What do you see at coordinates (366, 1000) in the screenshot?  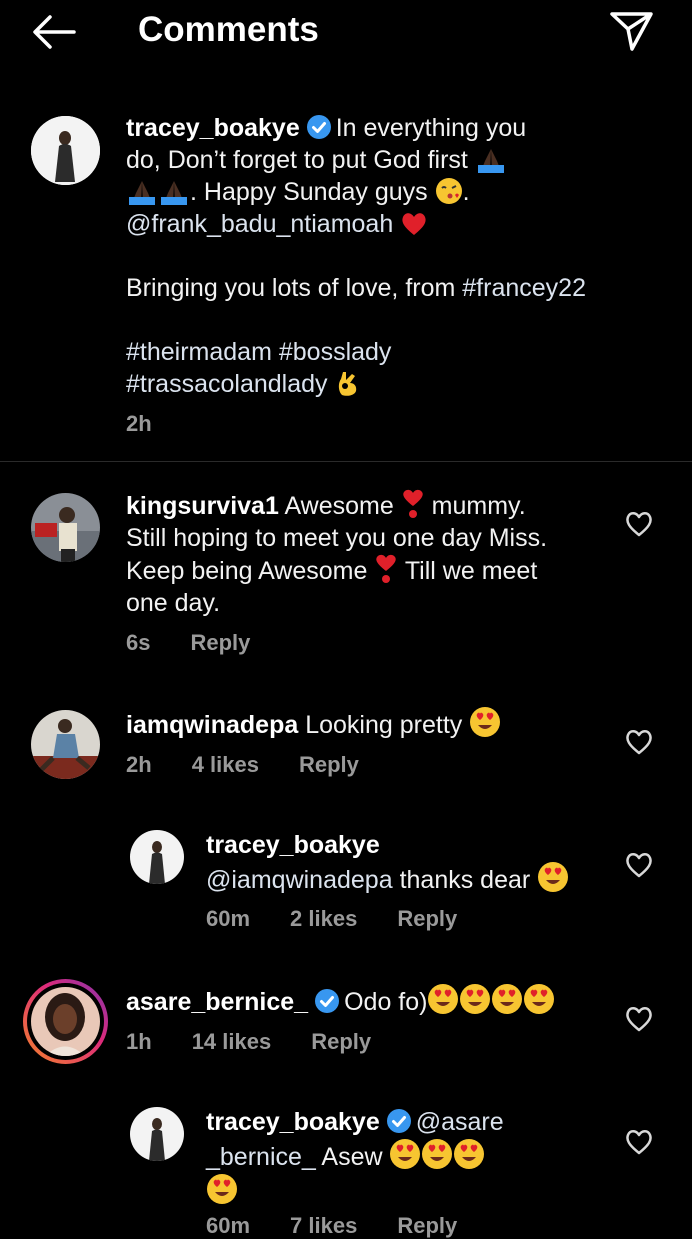 I see `comment-text: asare_bernice_ Odo fo)` at bounding box center [366, 1000].